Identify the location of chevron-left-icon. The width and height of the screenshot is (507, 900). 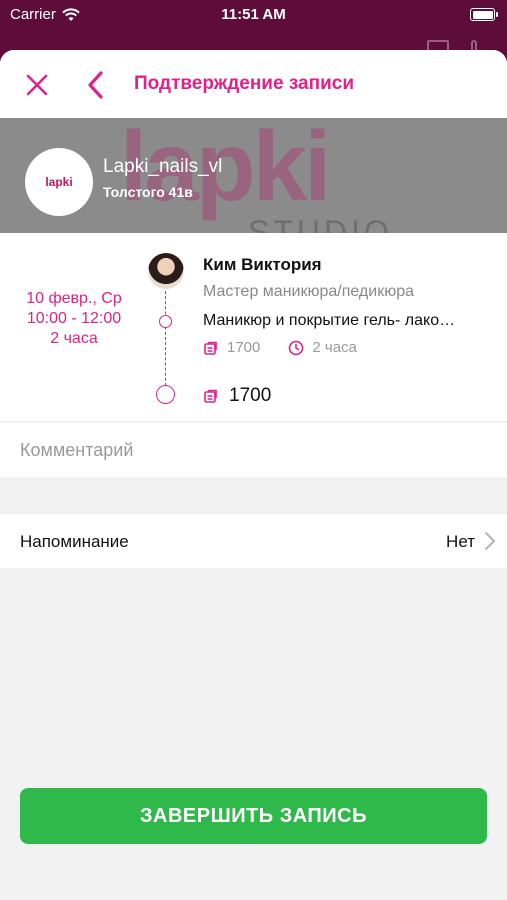
(96, 85).